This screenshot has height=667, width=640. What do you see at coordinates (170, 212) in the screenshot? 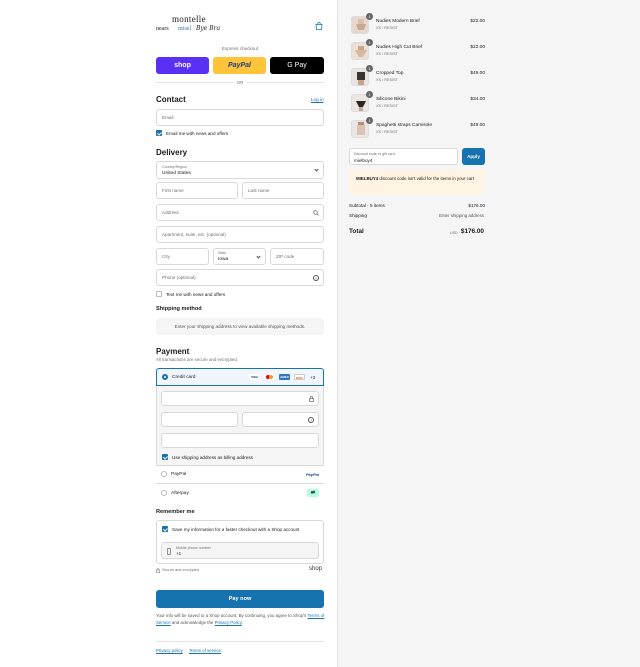
I see `address-placeholder: Address` at bounding box center [170, 212].